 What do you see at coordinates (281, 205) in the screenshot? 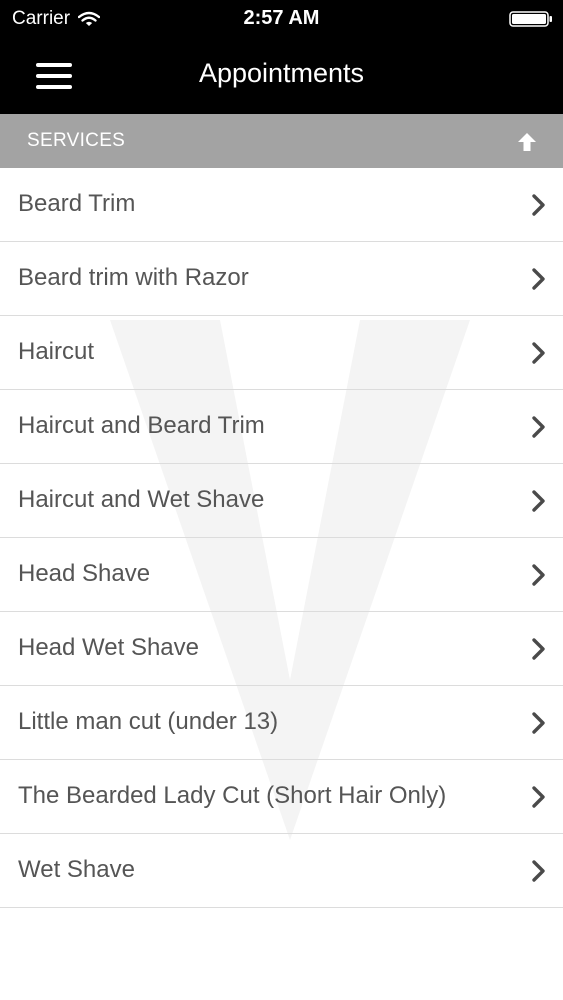
I see `service-row: Beard Trim` at bounding box center [281, 205].